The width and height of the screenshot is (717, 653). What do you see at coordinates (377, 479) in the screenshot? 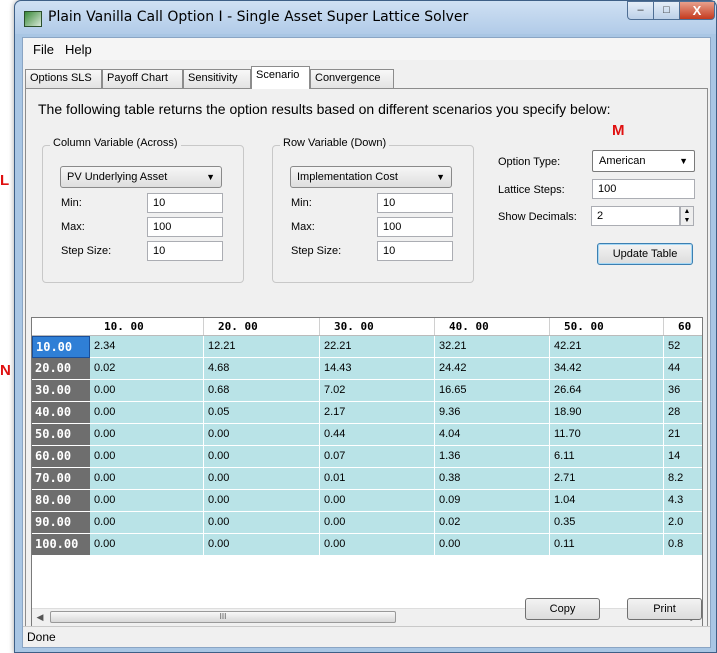
I see `table-cell: 0.01` at bounding box center [377, 479].